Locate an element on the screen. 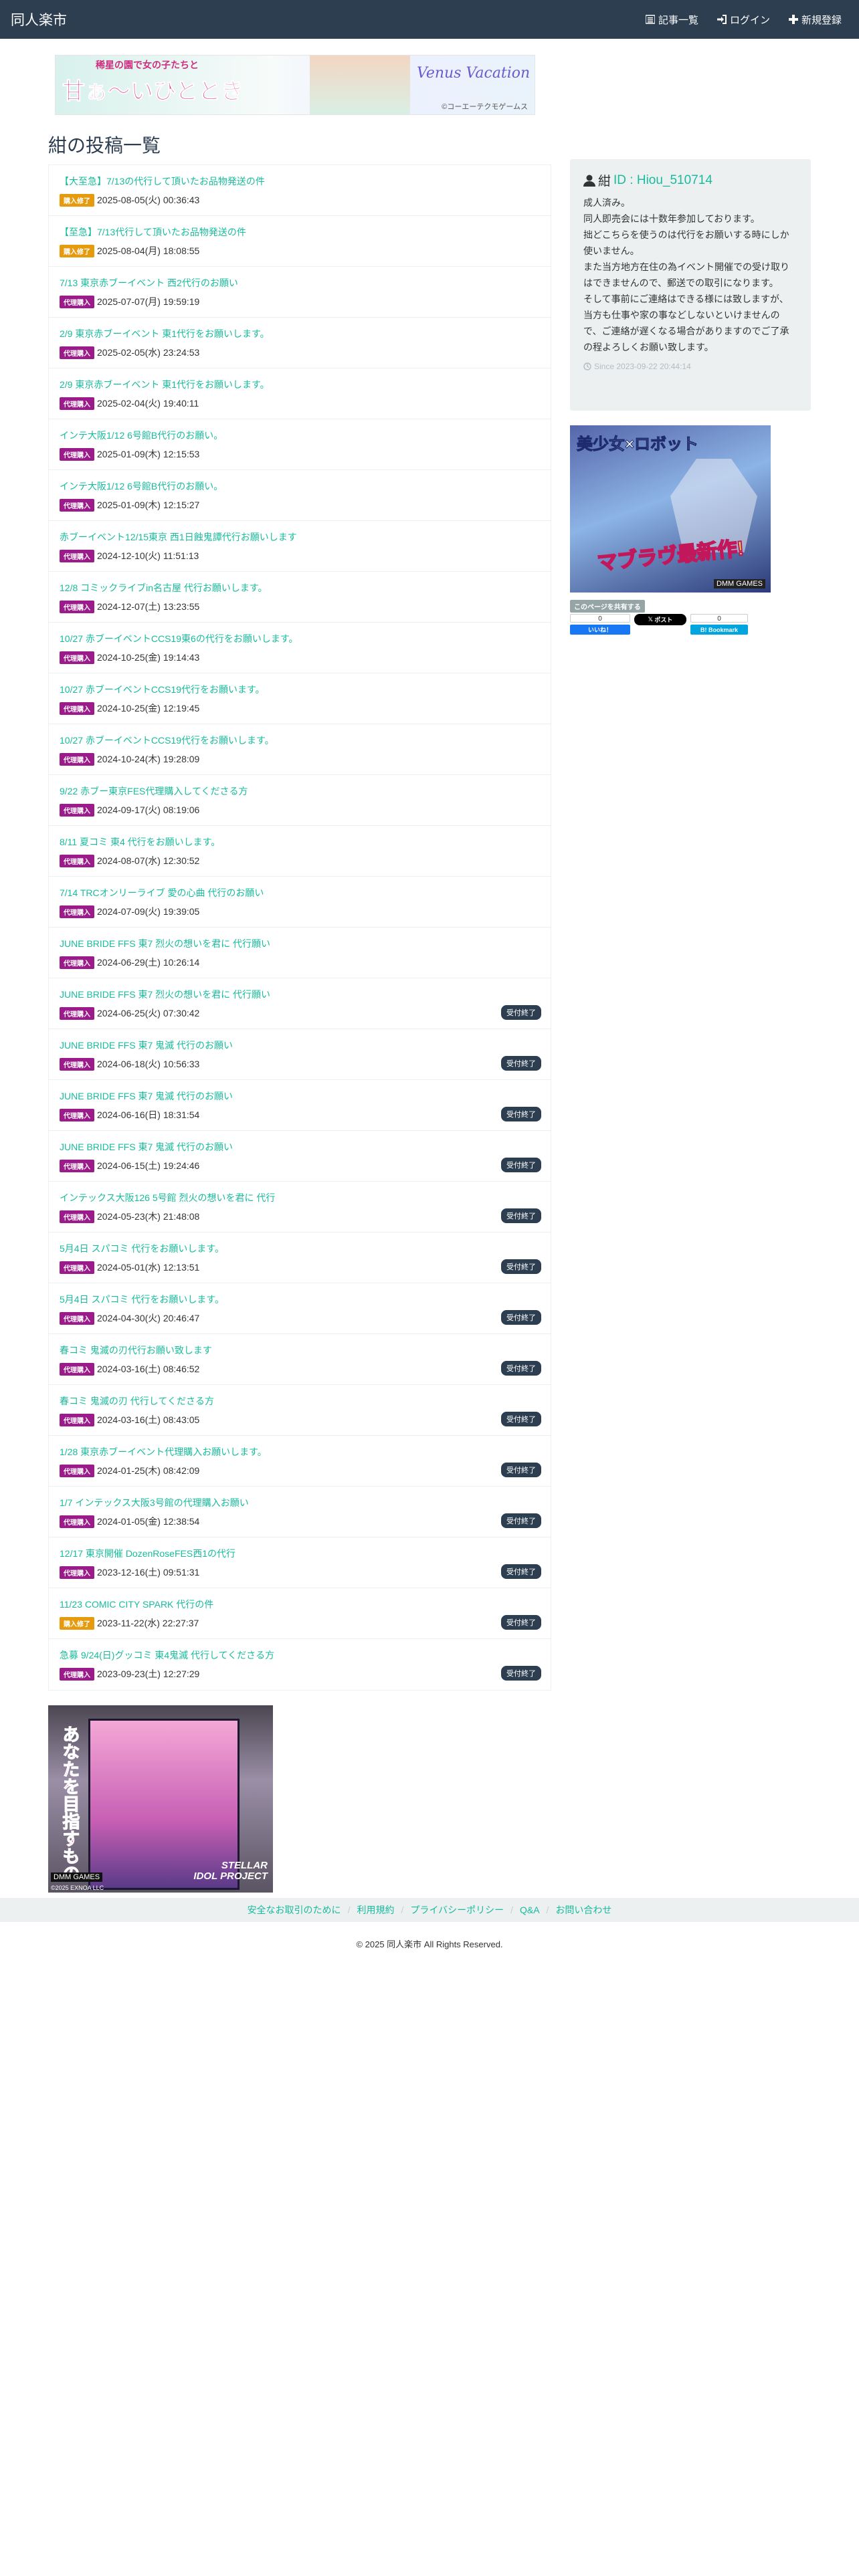 This screenshot has width=859, height=2576. side-banner-ad: 美少女×ロボット マブラヴ最新作! DMM GAMES is located at coordinates (671, 509).